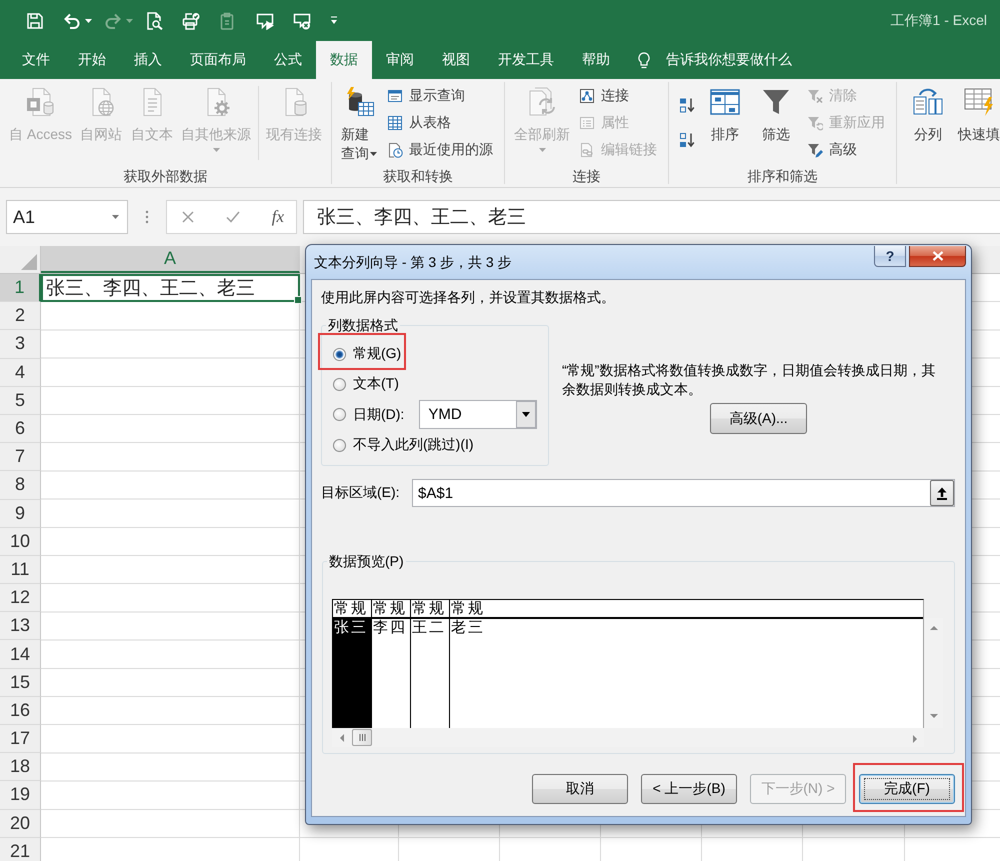  I want to click on row-header: 6, so click(20, 429).